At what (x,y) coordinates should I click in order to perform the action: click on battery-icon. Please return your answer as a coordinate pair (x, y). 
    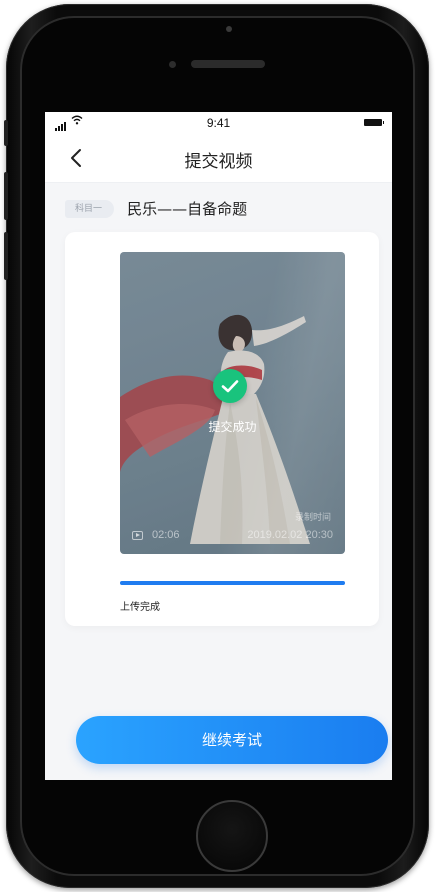
    Looking at the image, I should click on (374, 122).